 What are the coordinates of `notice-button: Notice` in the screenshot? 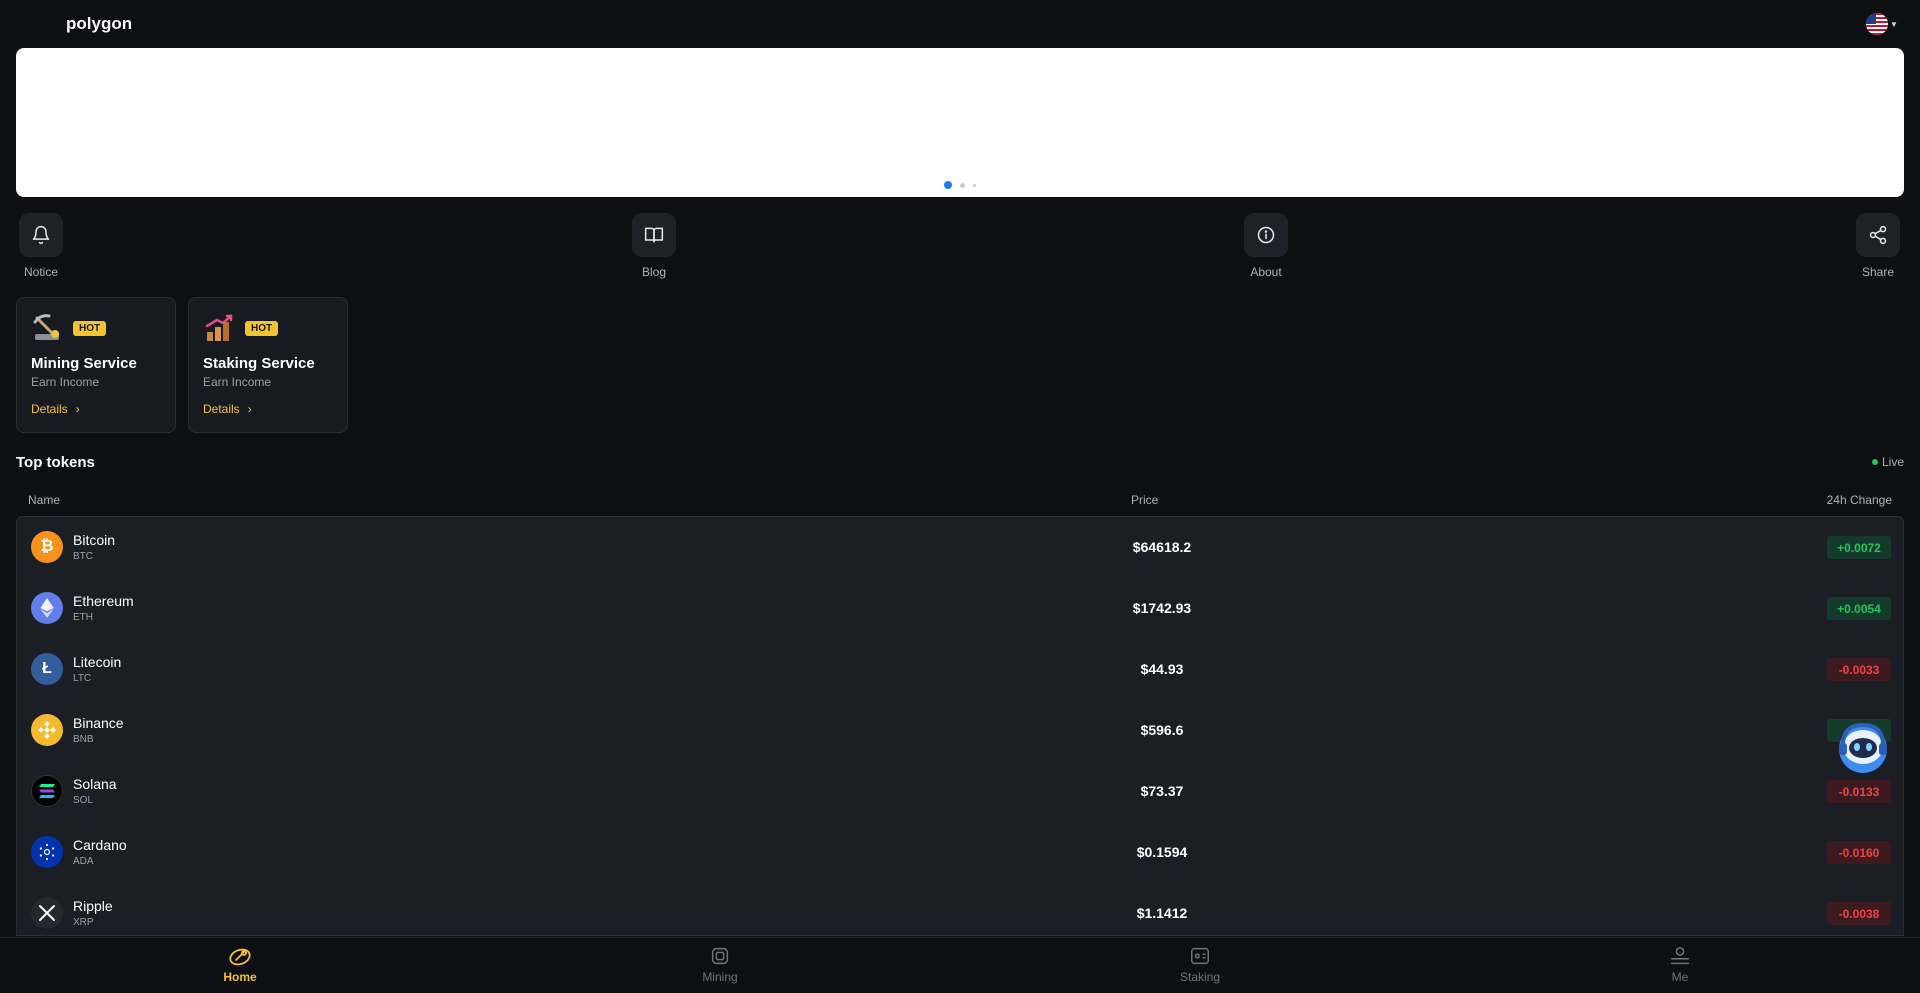 It's located at (41, 246).